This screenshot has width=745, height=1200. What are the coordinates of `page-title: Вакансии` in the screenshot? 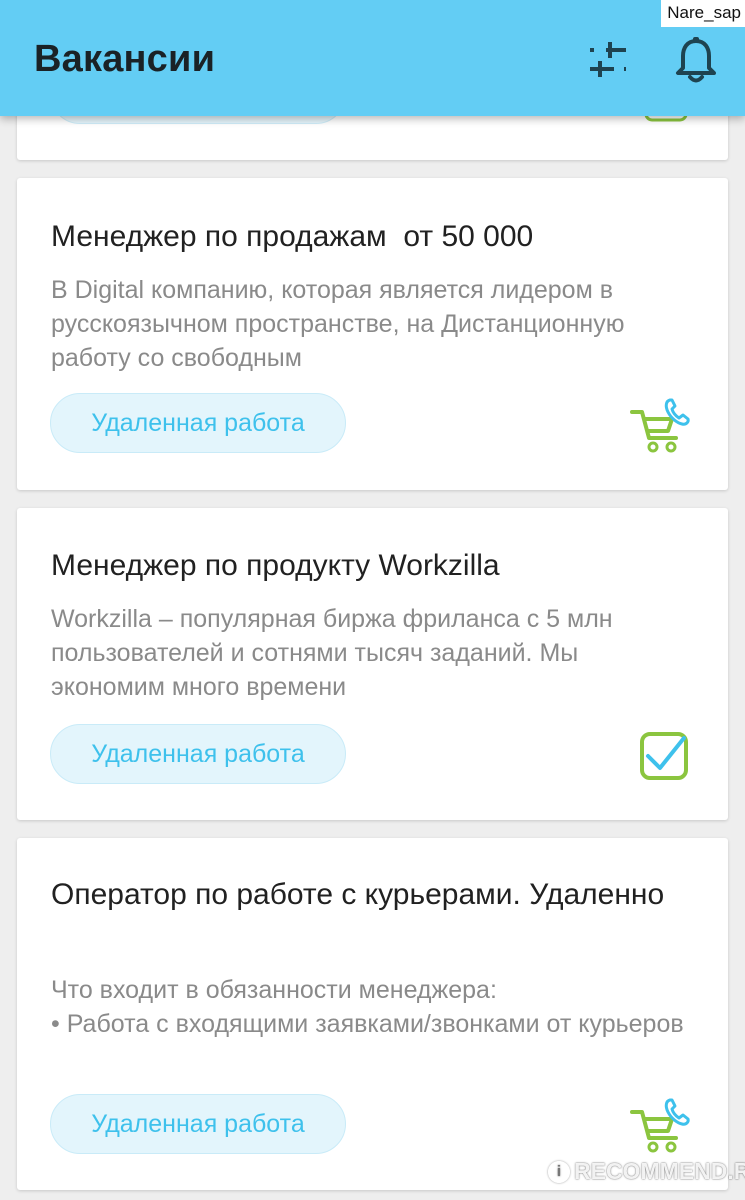 It's located at (125, 59).